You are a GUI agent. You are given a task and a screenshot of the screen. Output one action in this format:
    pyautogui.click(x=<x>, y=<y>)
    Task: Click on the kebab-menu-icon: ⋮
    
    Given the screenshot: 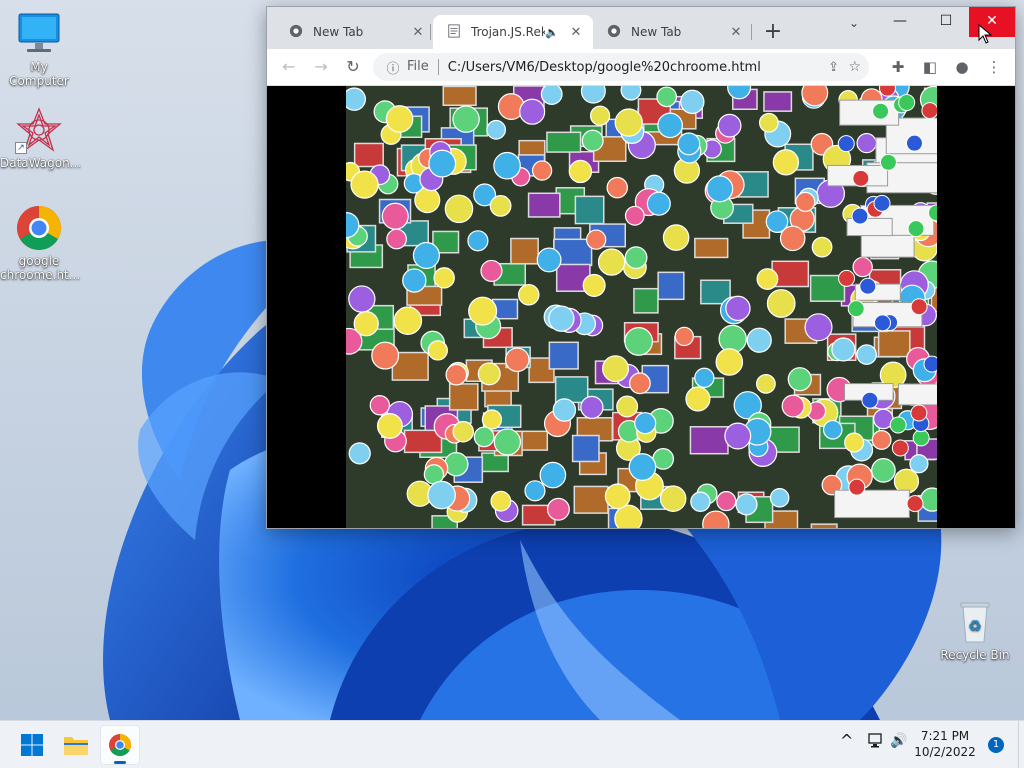 What is the action you would take?
    pyautogui.click(x=994, y=67)
    